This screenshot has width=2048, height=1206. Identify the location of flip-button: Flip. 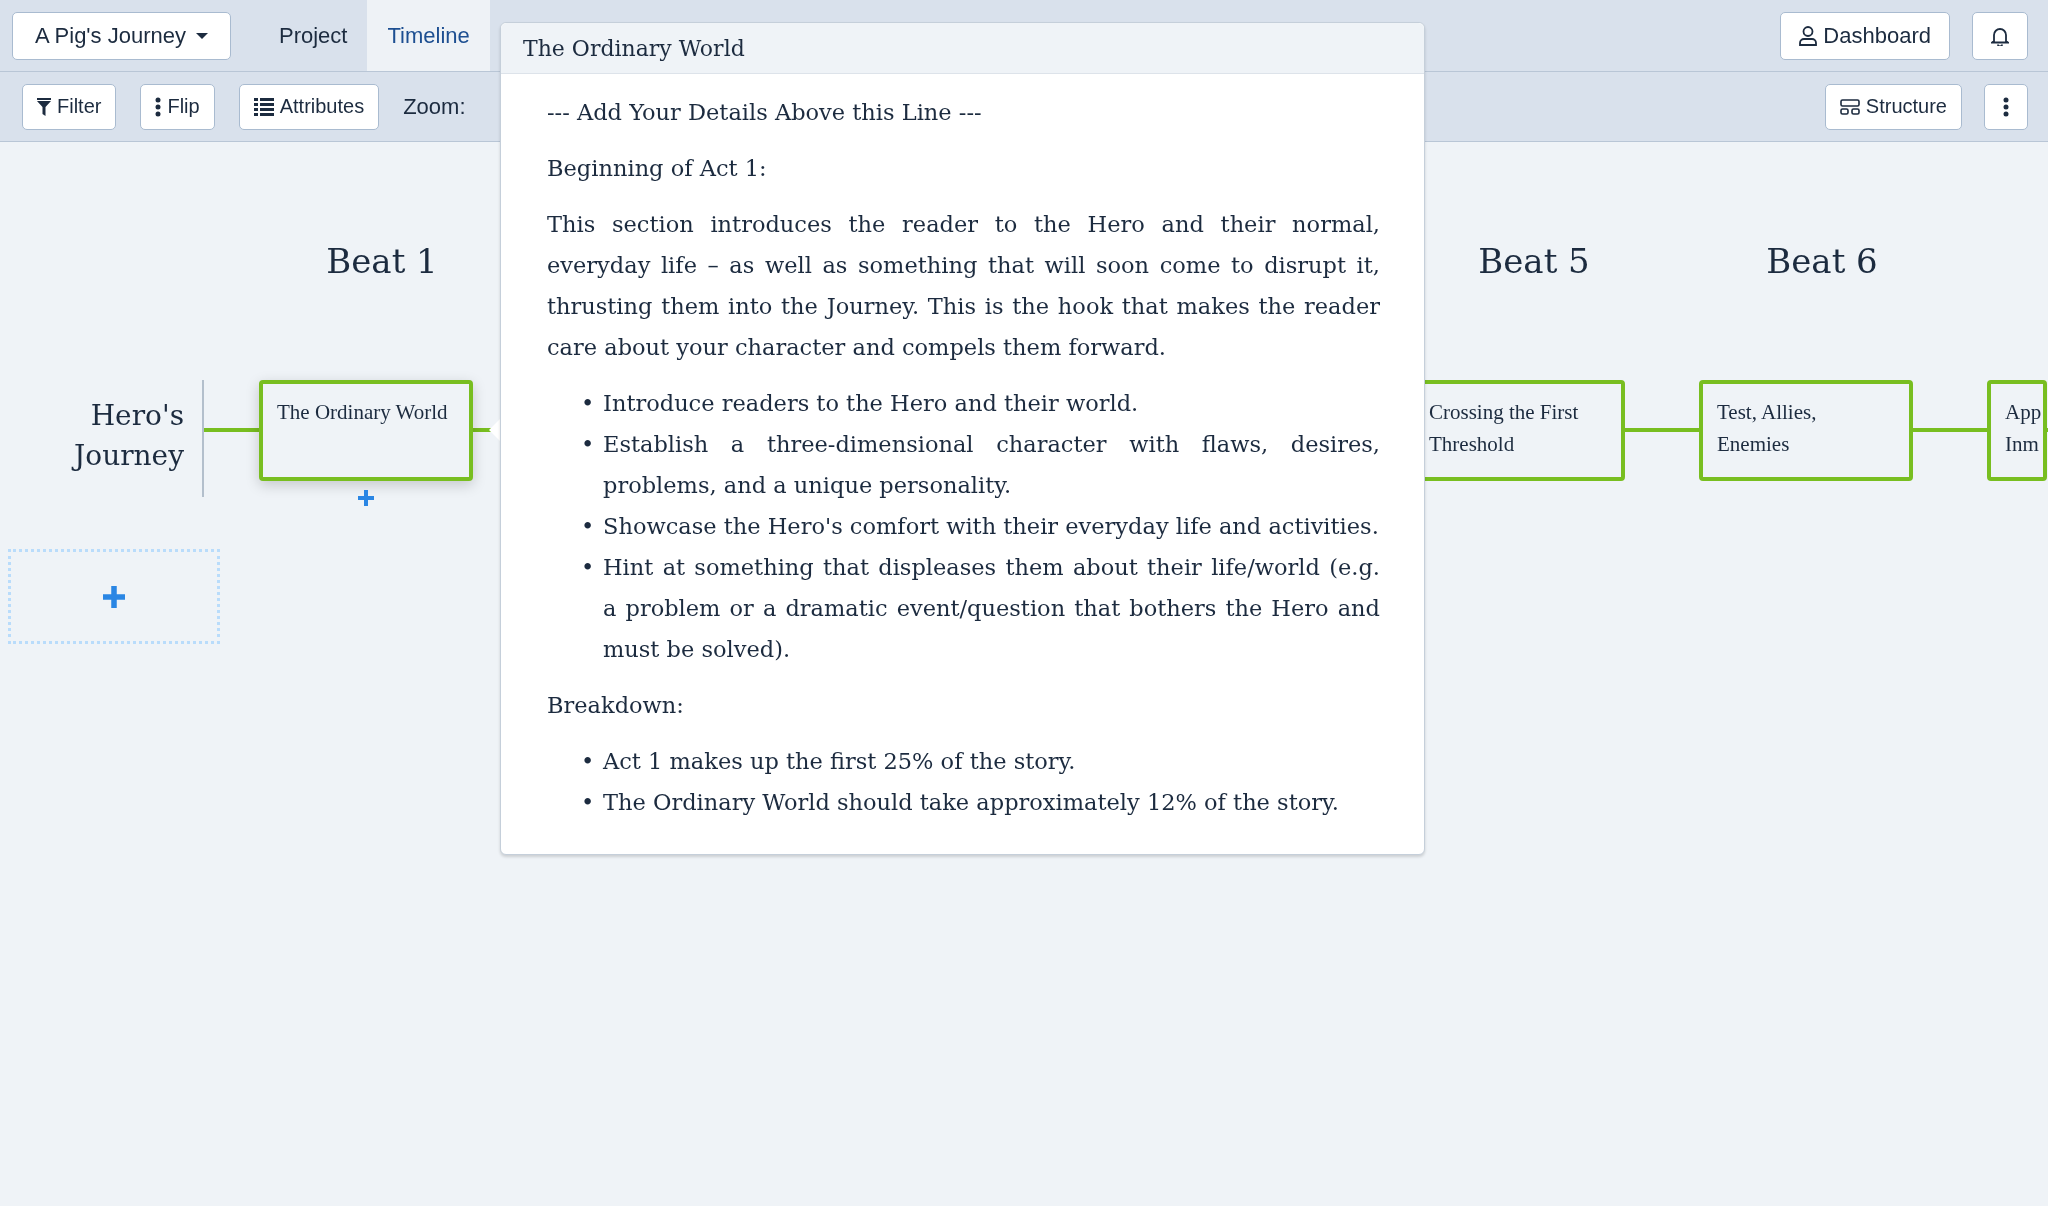
(177, 106).